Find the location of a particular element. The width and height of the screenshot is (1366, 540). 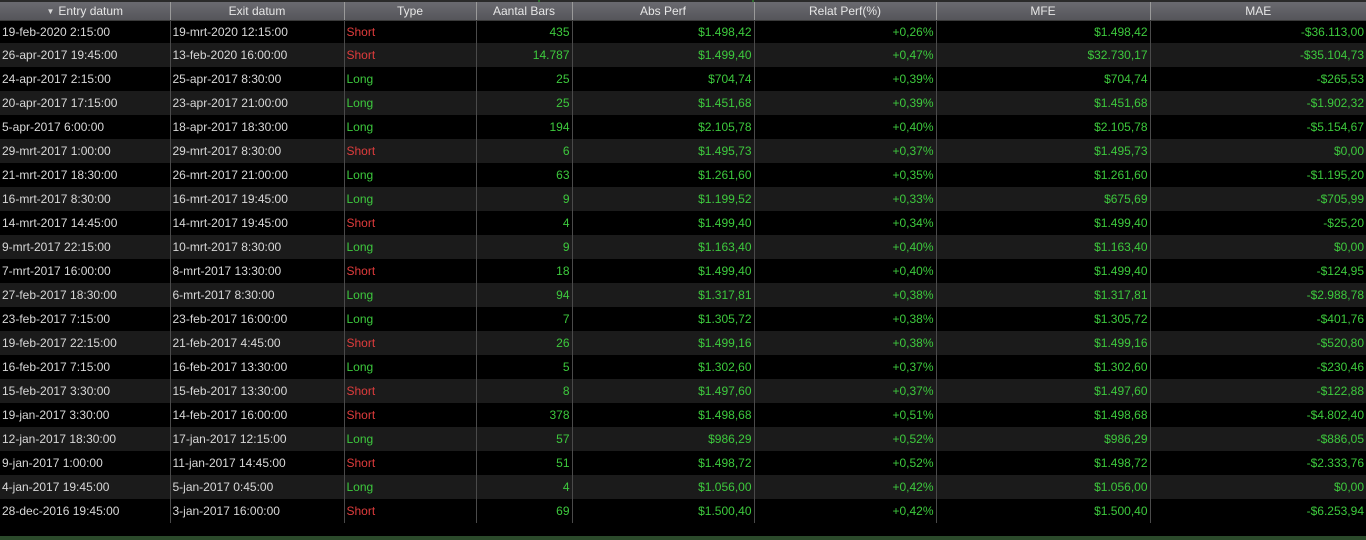

column-header-aantal-bars: Aantal Bars is located at coordinates (523, 11).